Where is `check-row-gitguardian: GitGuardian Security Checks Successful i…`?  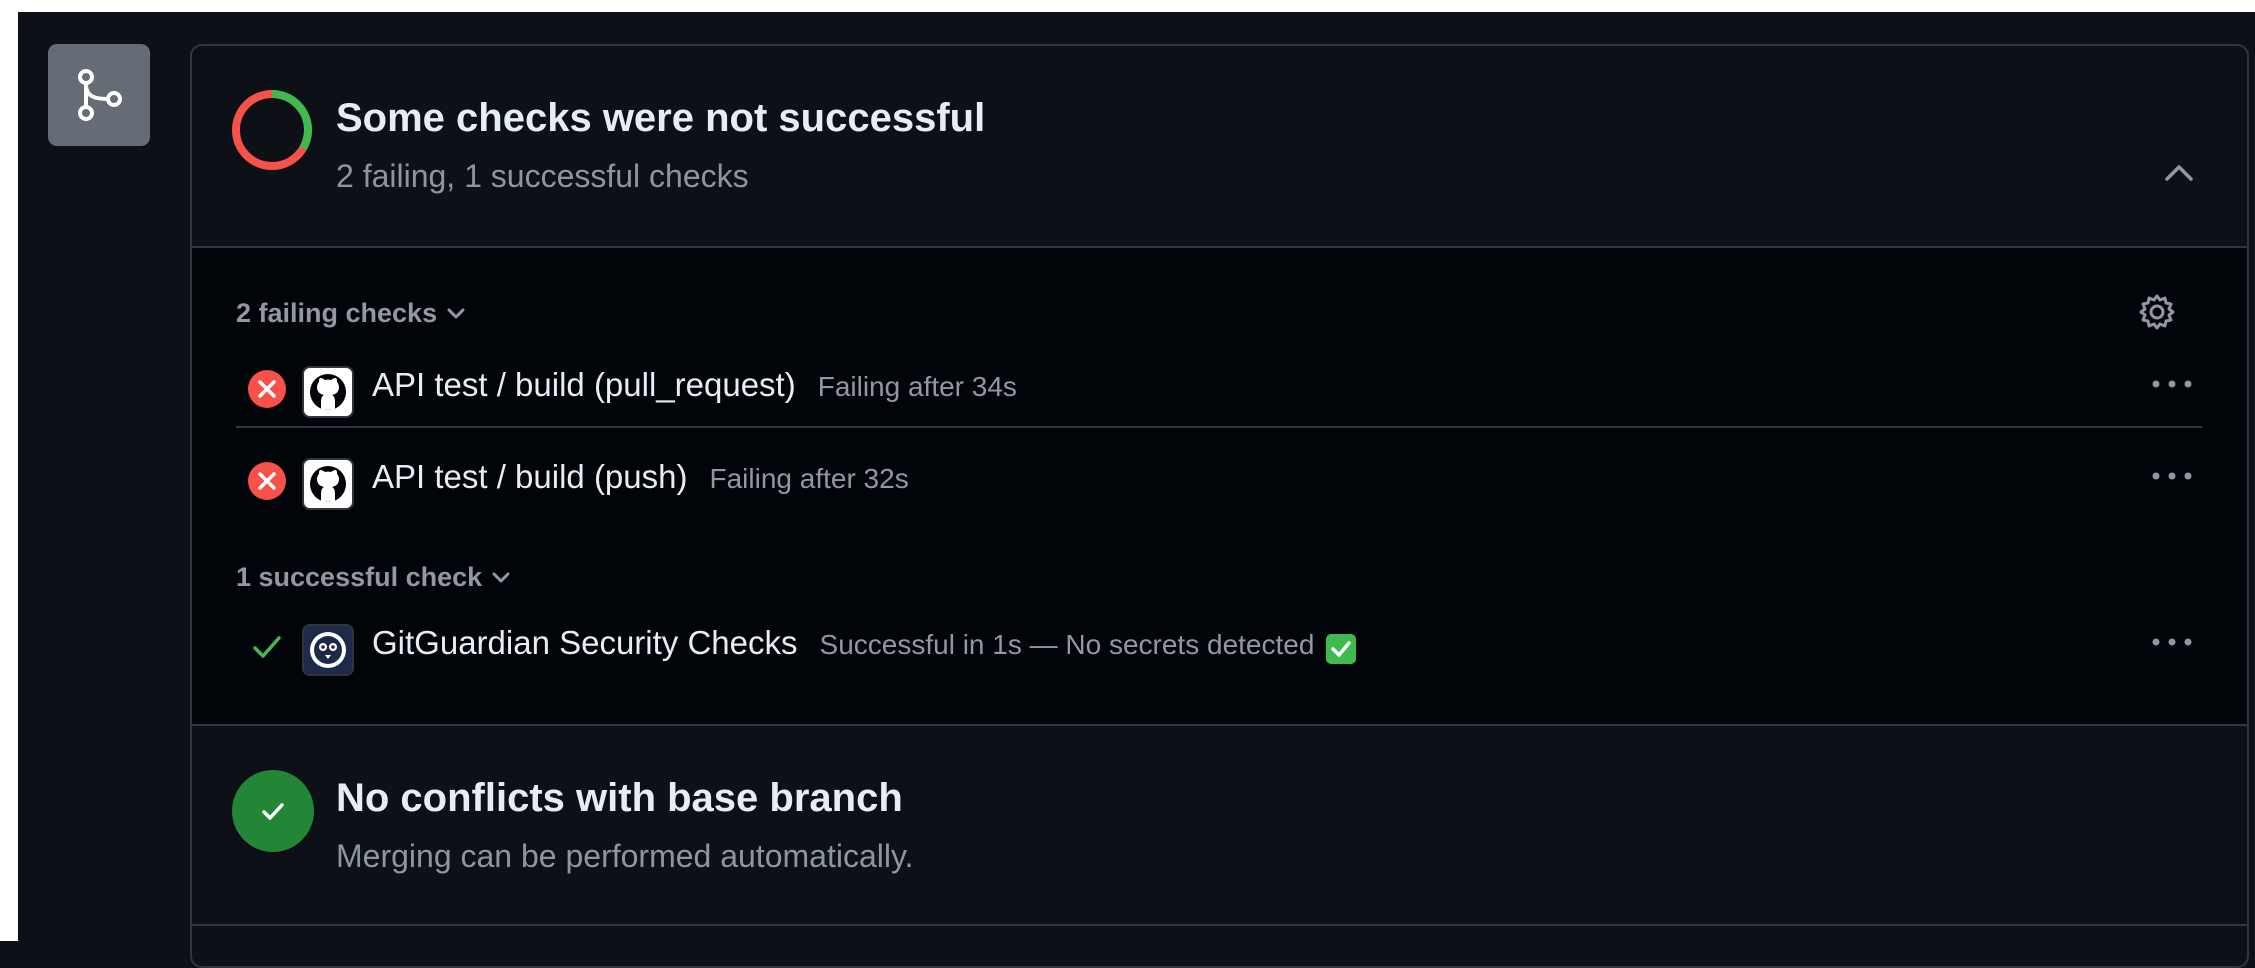 check-row-gitguardian: GitGuardian Security Checks Successful i… is located at coordinates (1219, 644).